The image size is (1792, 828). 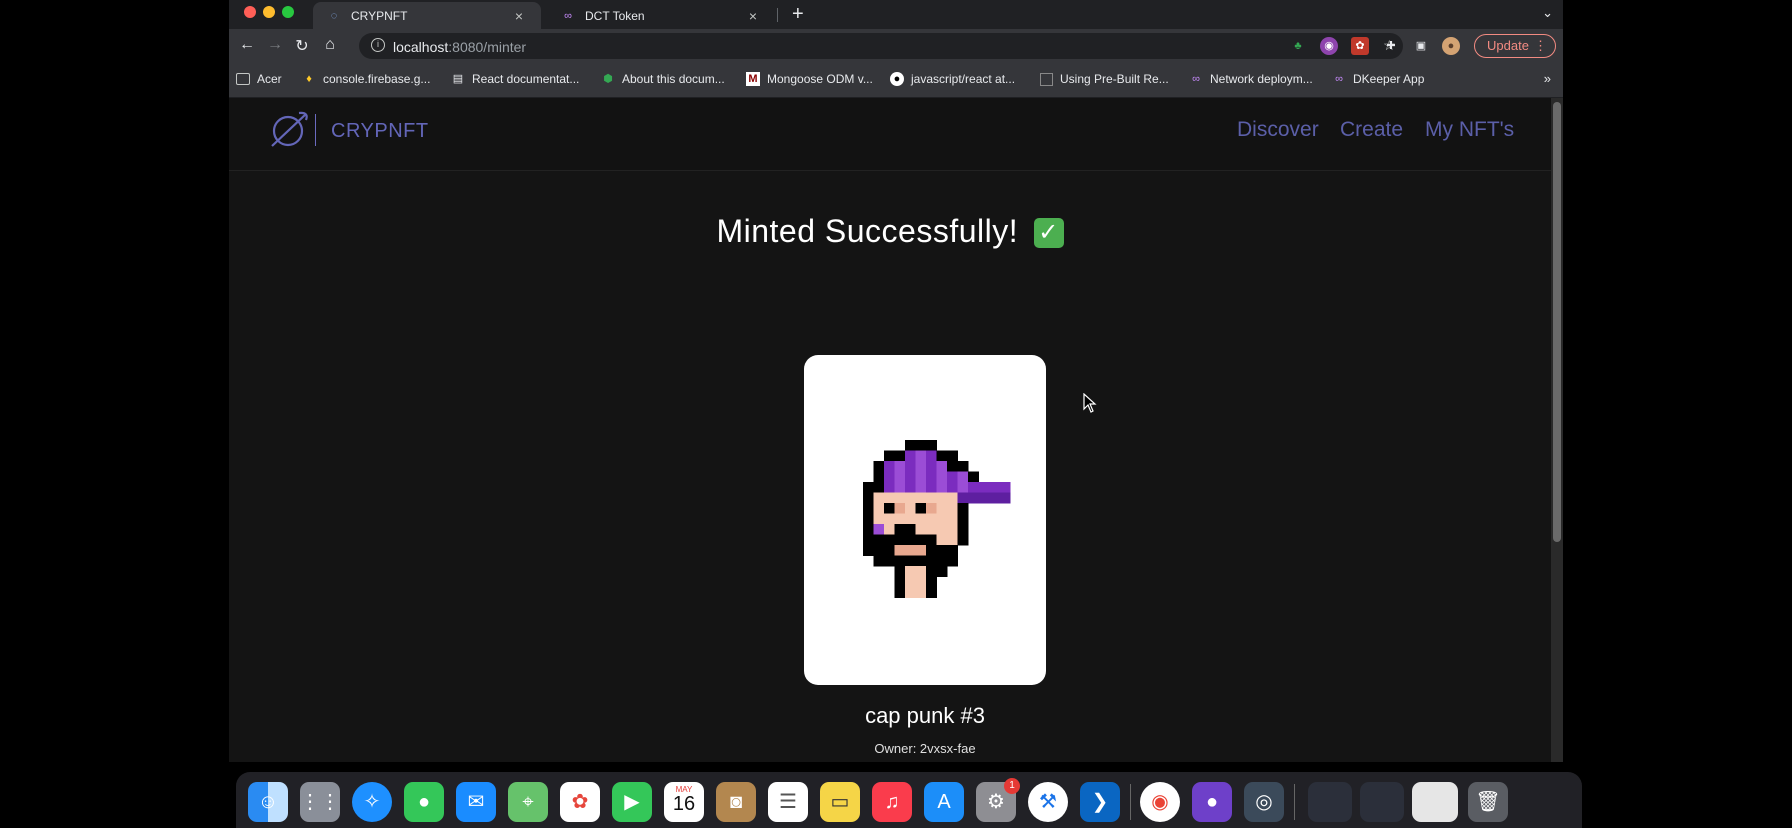 What do you see at coordinates (937, 519) in the screenshot?
I see `nft-image` at bounding box center [937, 519].